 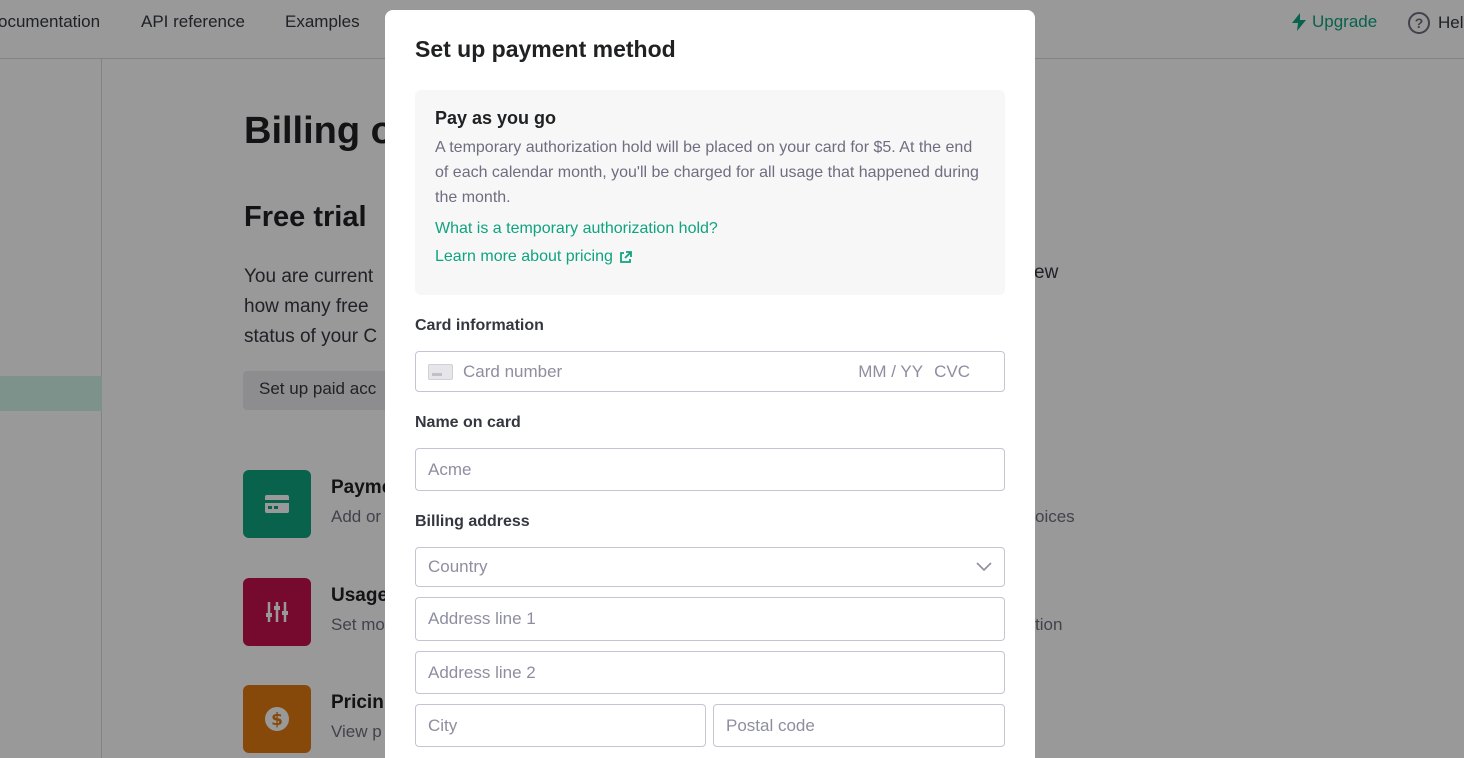 What do you see at coordinates (984, 567) in the screenshot?
I see `chevron-down-icon` at bounding box center [984, 567].